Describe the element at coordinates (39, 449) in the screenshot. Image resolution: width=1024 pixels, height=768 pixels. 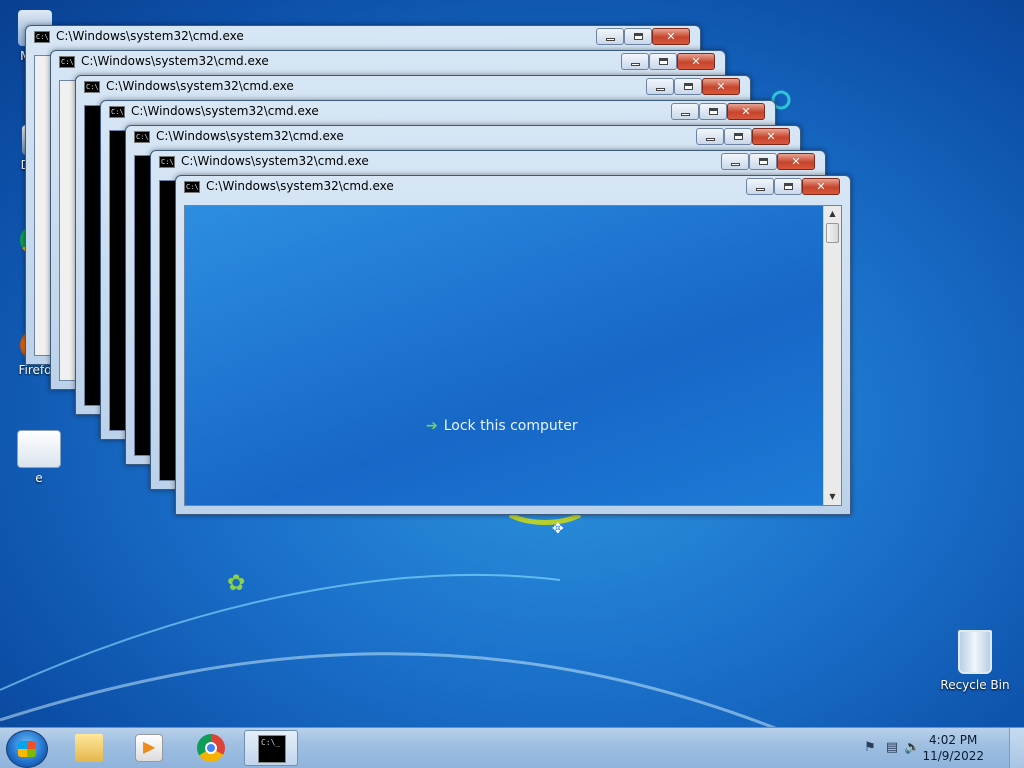
I see `settings-gear-icon` at that location.